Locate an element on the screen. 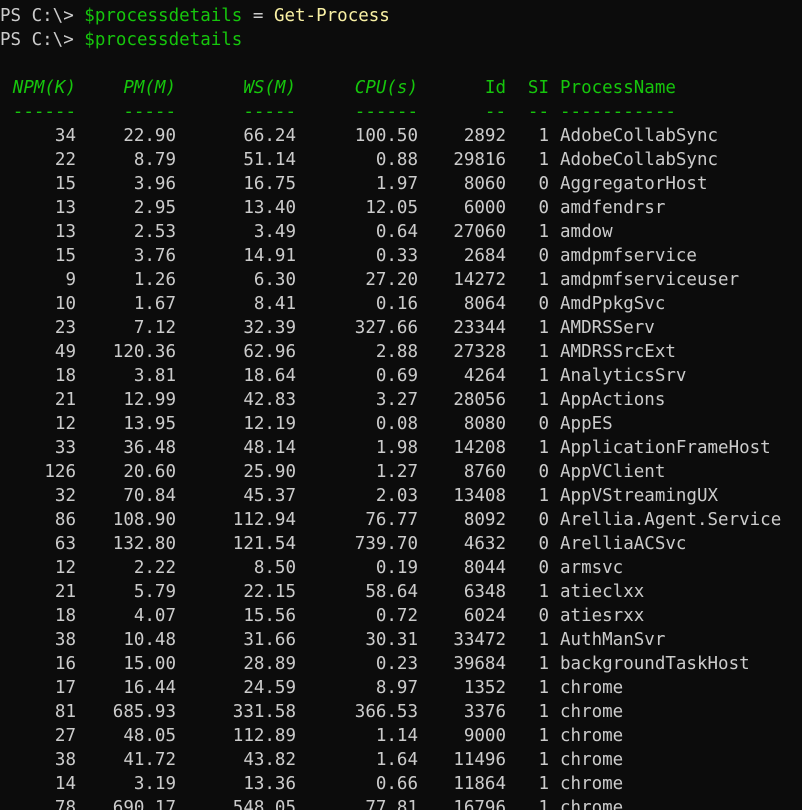 The image size is (802, 810). cell-processname: AMDRSServ is located at coordinates (607, 328).